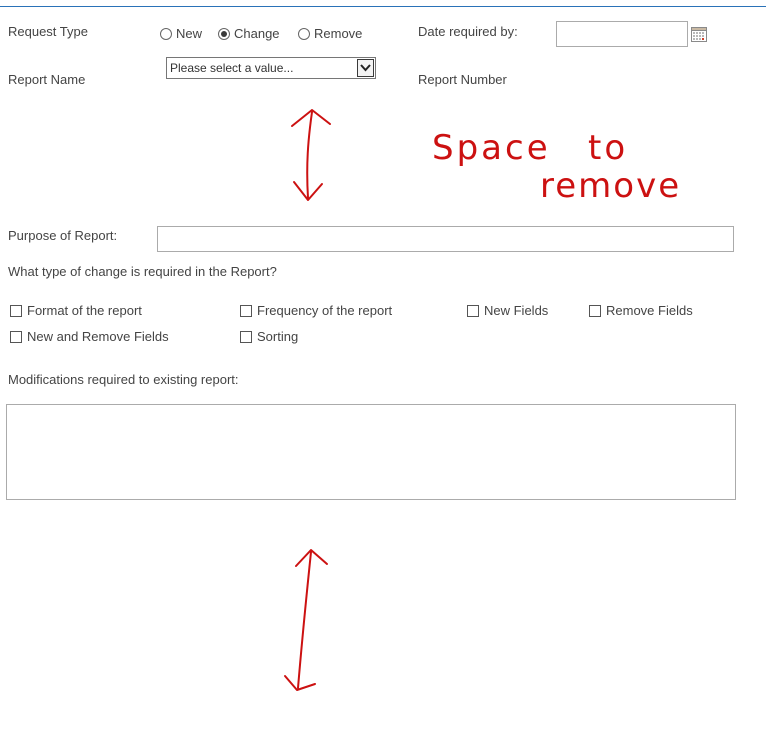 Image resolution: width=781 pixels, height=742 pixels. I want to click on checkbox-format-label: Format of the report, so click(84, 310).